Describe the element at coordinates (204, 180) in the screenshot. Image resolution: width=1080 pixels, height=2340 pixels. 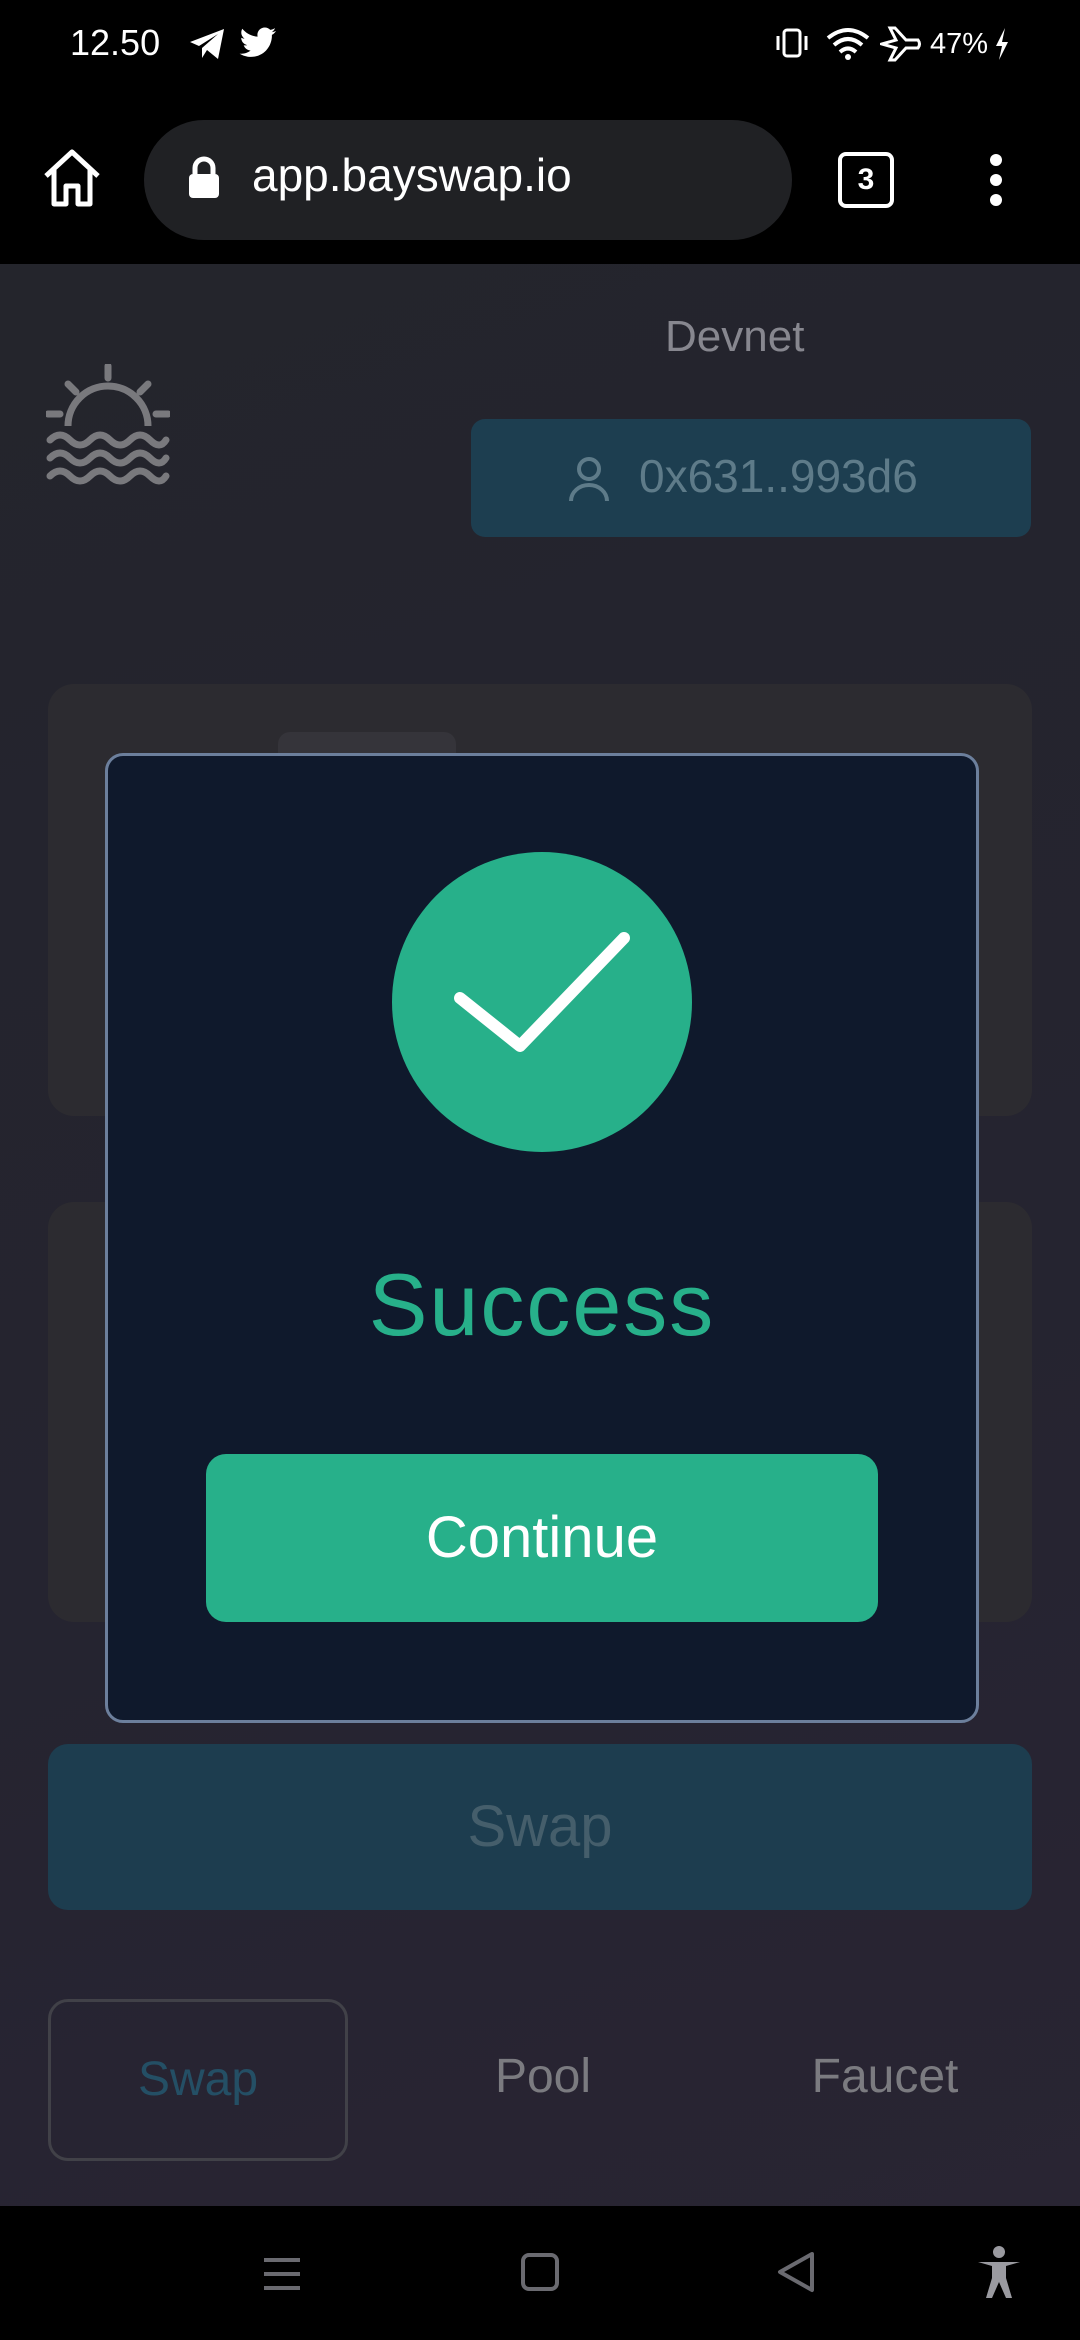
I see `lock-icon` at that location.